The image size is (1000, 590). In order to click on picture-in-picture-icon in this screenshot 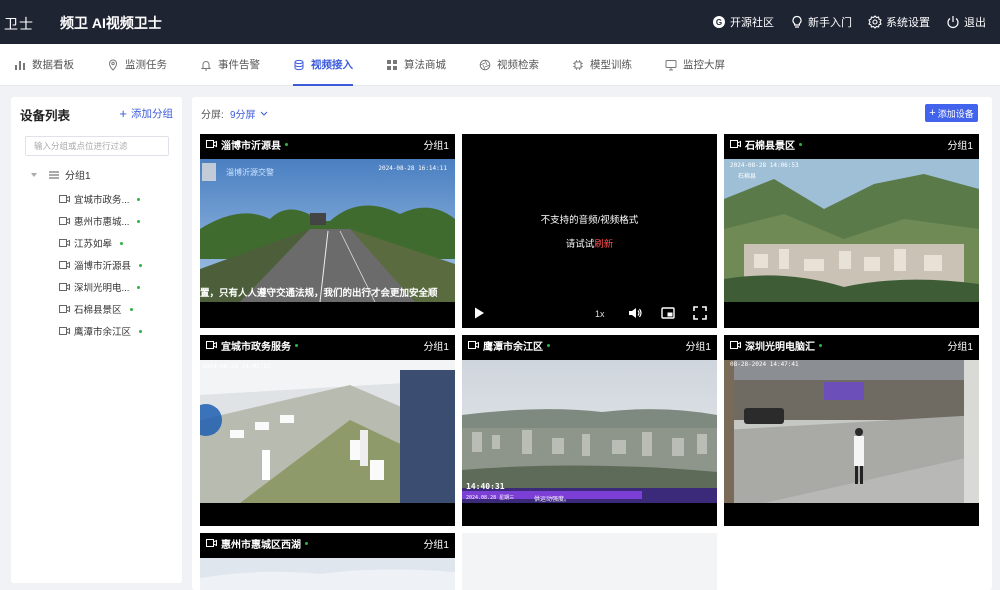, I will do `click(668, 313)`.